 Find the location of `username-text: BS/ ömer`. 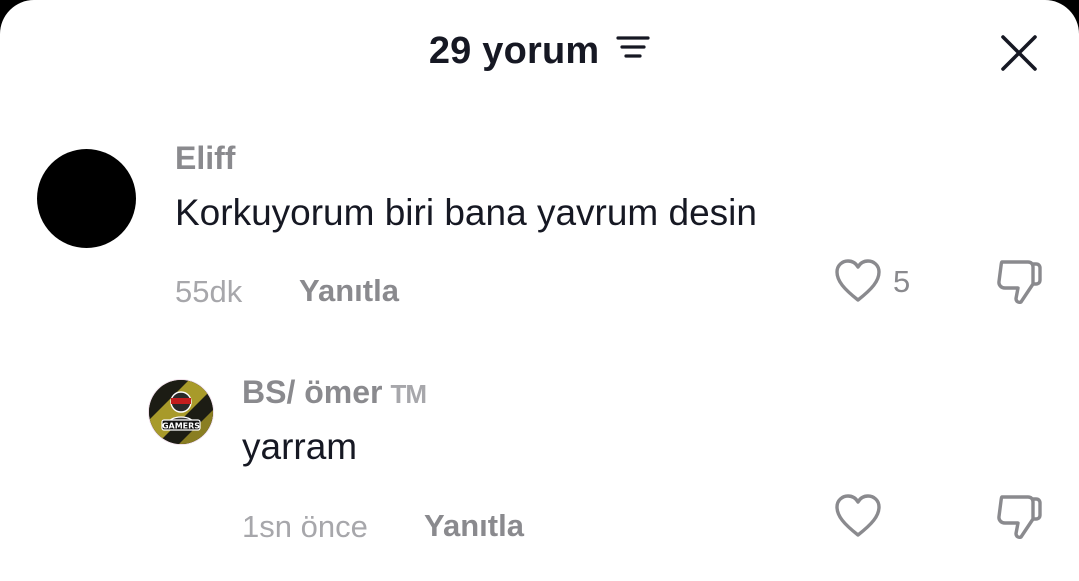

username-text: BS/ ömer is located at coordinates (312, 392).